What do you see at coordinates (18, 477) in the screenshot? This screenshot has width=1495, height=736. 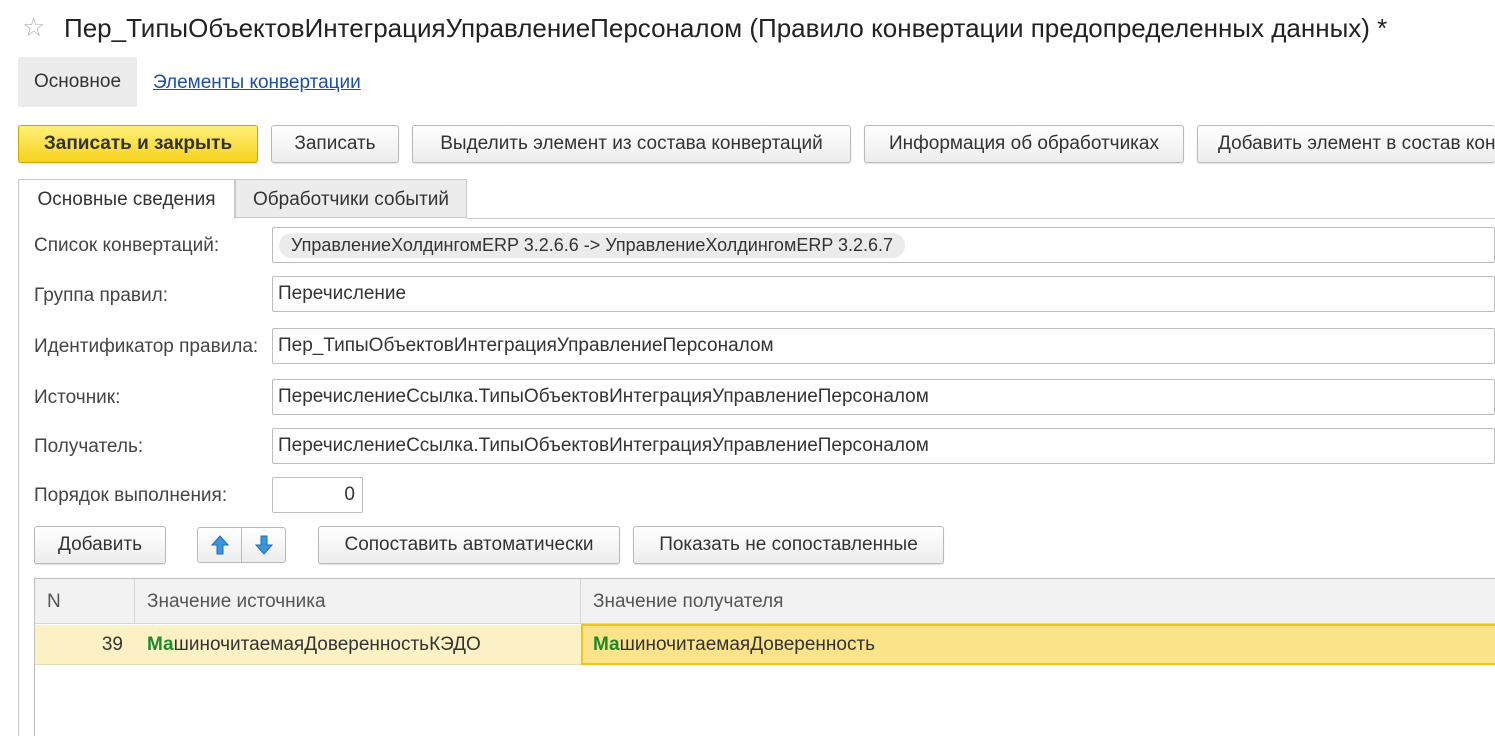 I see `tab-frame-border` at bounding box center [18, 477].